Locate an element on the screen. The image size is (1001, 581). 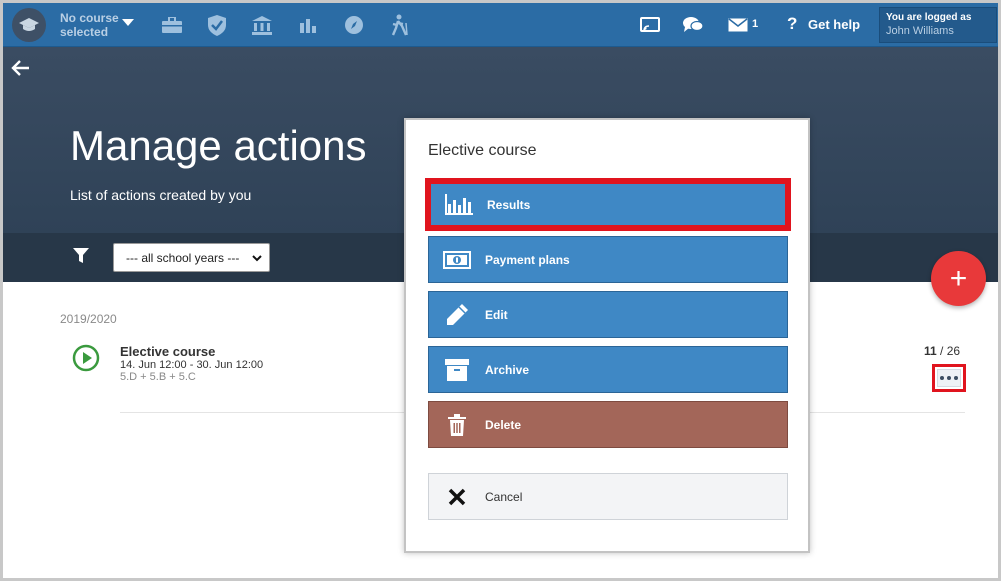
pencil-icon is located at coordinates (457, 315).